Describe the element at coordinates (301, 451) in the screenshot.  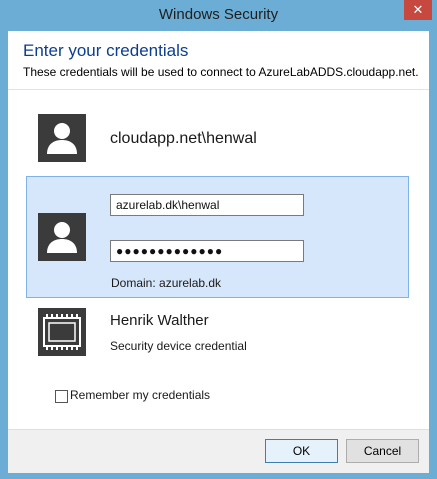
I see `ok-button: OK` at that location.